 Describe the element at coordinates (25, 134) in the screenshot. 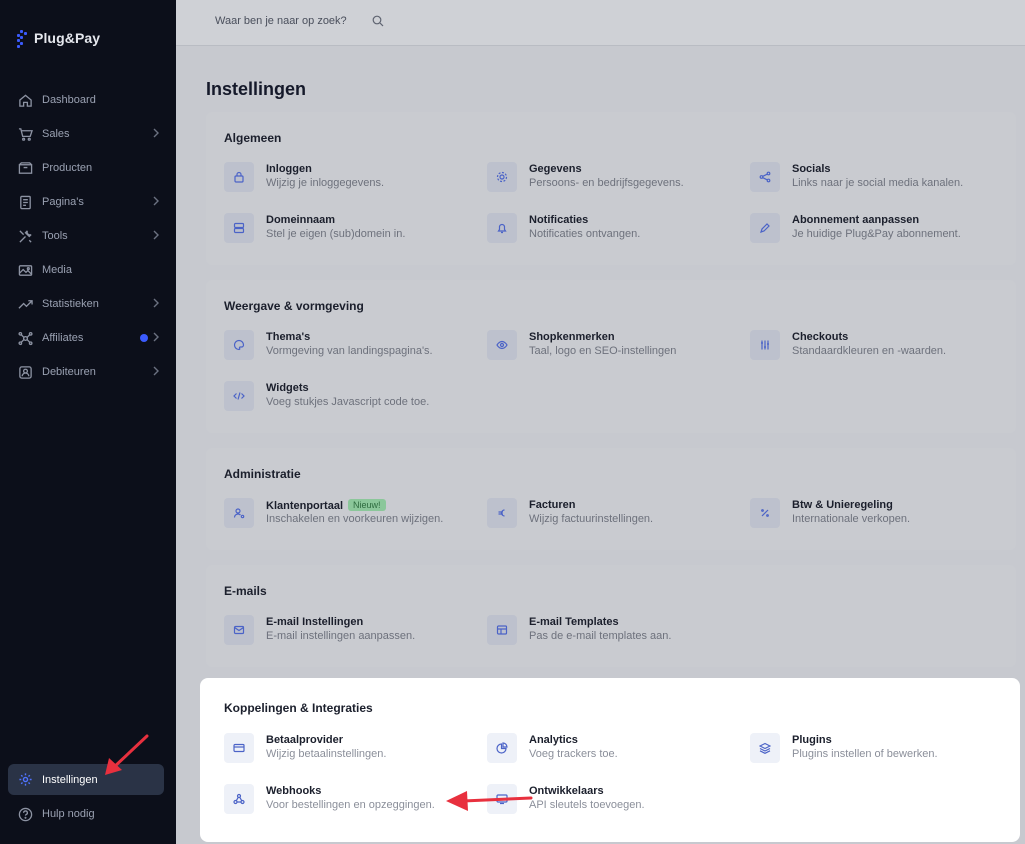

I see `cart-icon` at that location.